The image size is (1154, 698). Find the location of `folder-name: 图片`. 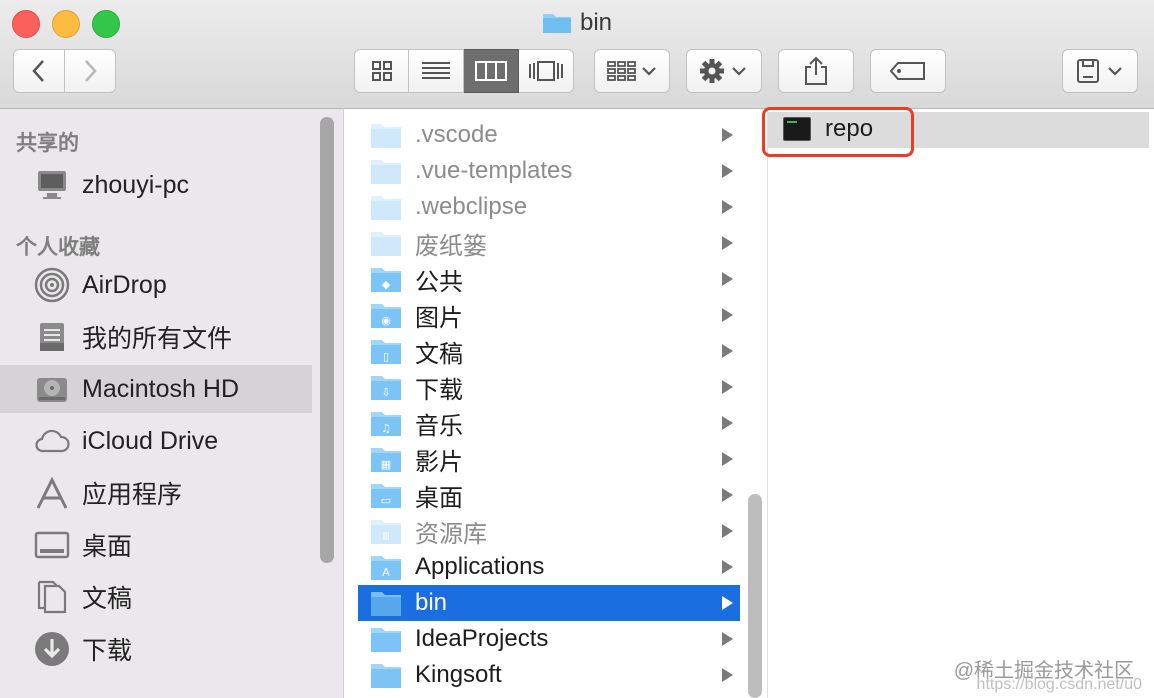

folder-name: 图片 is located at coordinates (439, 318).